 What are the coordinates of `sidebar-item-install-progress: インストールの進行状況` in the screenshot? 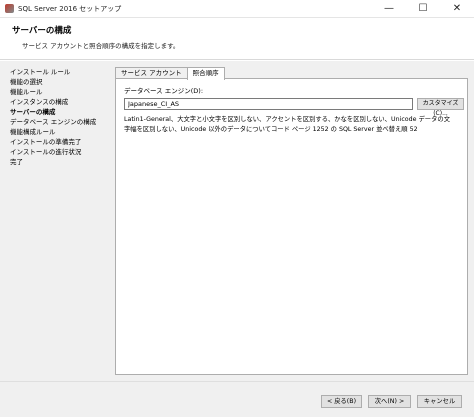 It's located at (54, 152).